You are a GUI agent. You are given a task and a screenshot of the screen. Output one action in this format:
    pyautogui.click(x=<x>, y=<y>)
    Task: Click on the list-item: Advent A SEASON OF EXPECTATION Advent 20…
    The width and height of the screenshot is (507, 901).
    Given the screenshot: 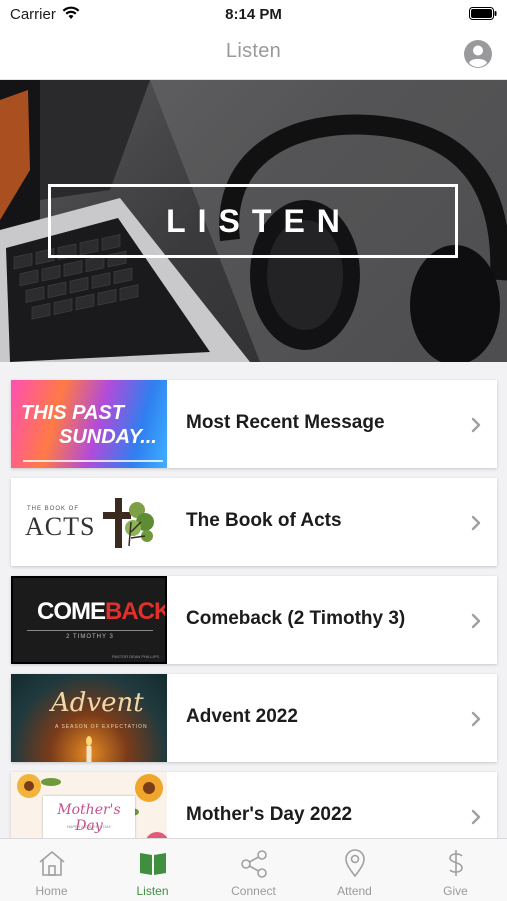 What is the action you would take?
    pyautogui.click(x=254, y=718)
    